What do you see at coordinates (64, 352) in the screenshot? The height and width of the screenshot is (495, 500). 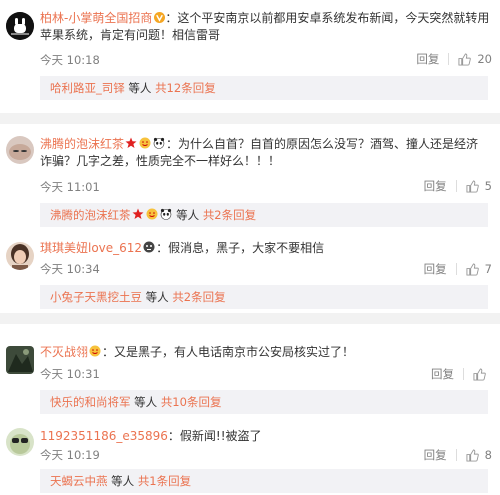 I see `comment-username: 不灭战翎` at bounding box center [64, 352].